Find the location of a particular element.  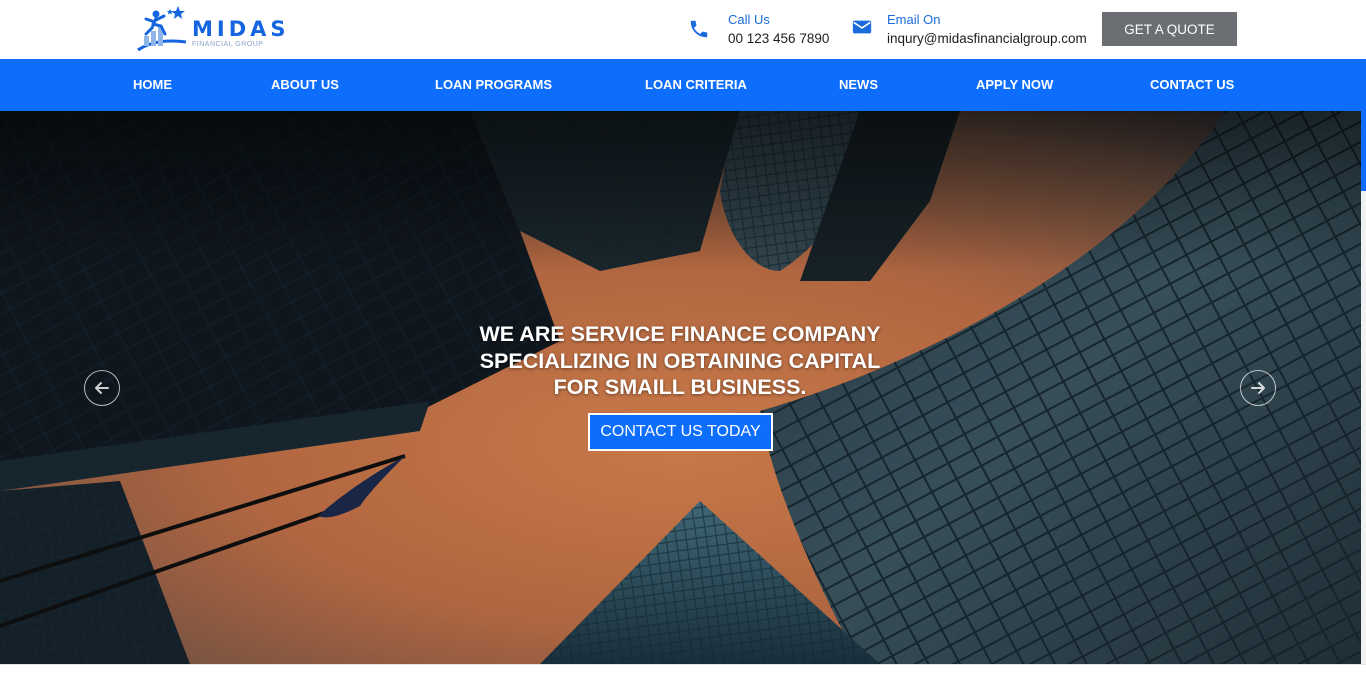

get-a-quote-button: GET A QUOTE is located at coordinates (1169, 29).